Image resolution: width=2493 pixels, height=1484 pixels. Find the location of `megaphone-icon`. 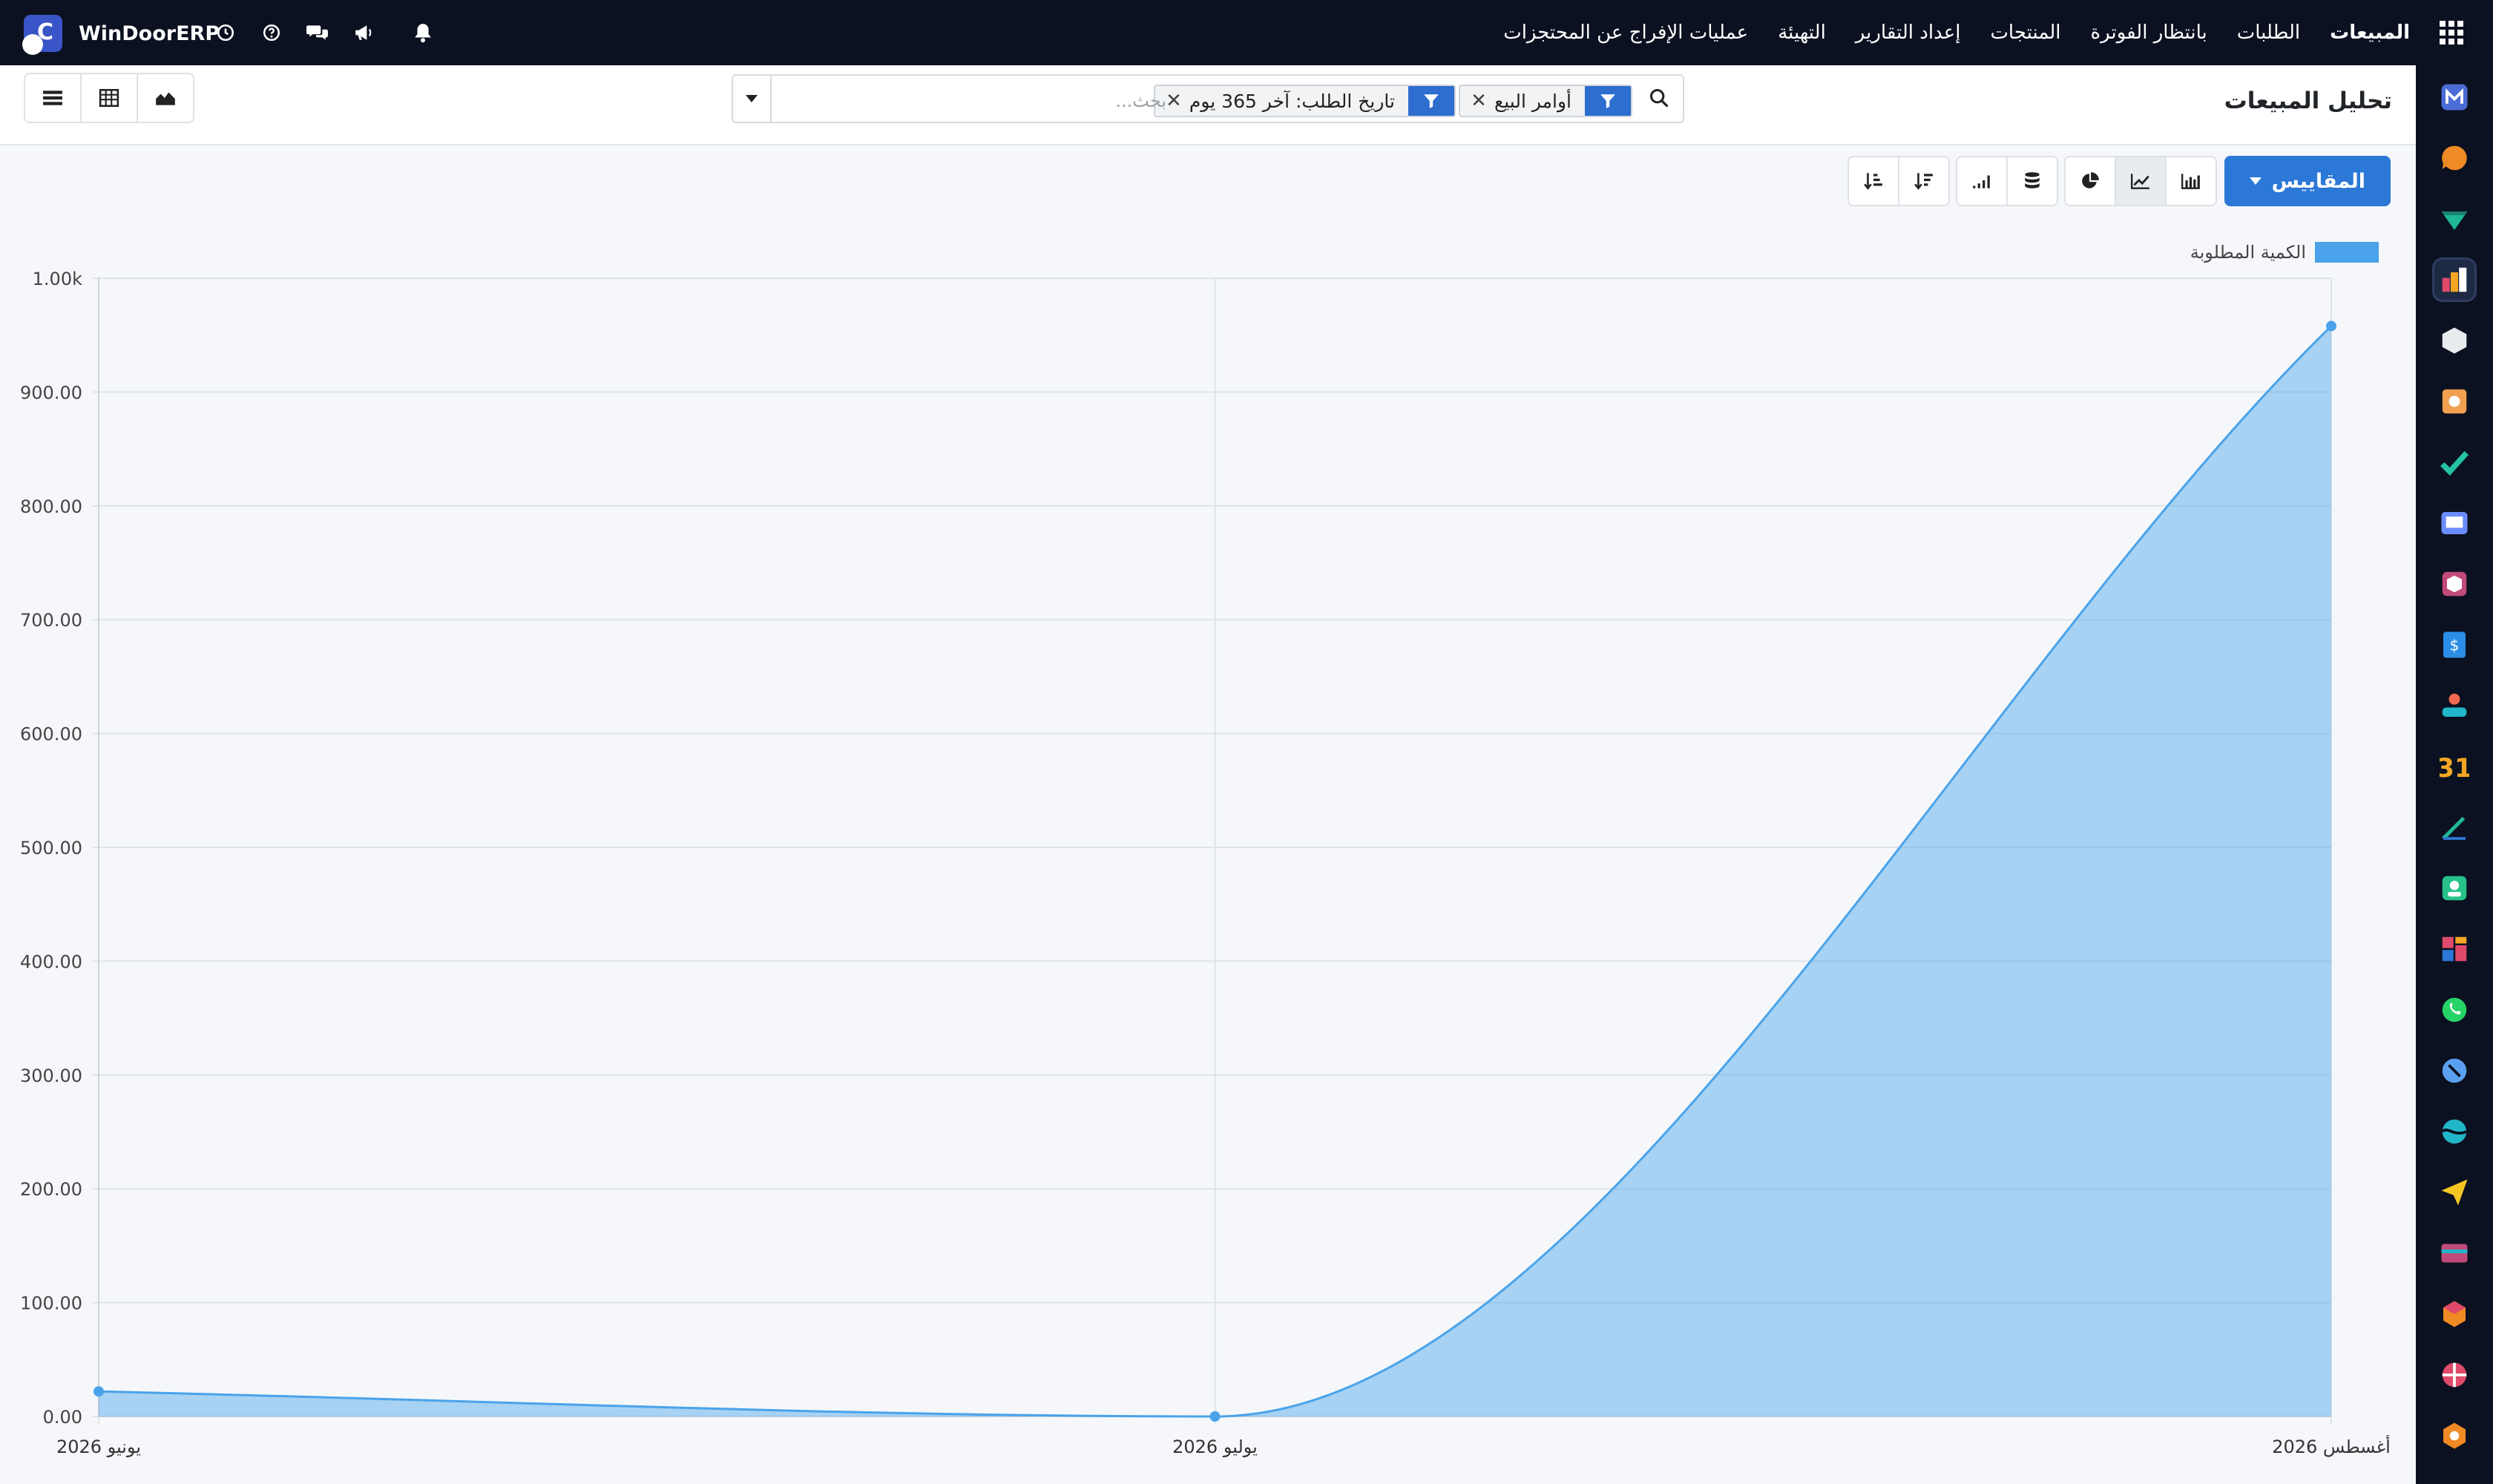

megaphone-icon is located at coordinates (363, 32).